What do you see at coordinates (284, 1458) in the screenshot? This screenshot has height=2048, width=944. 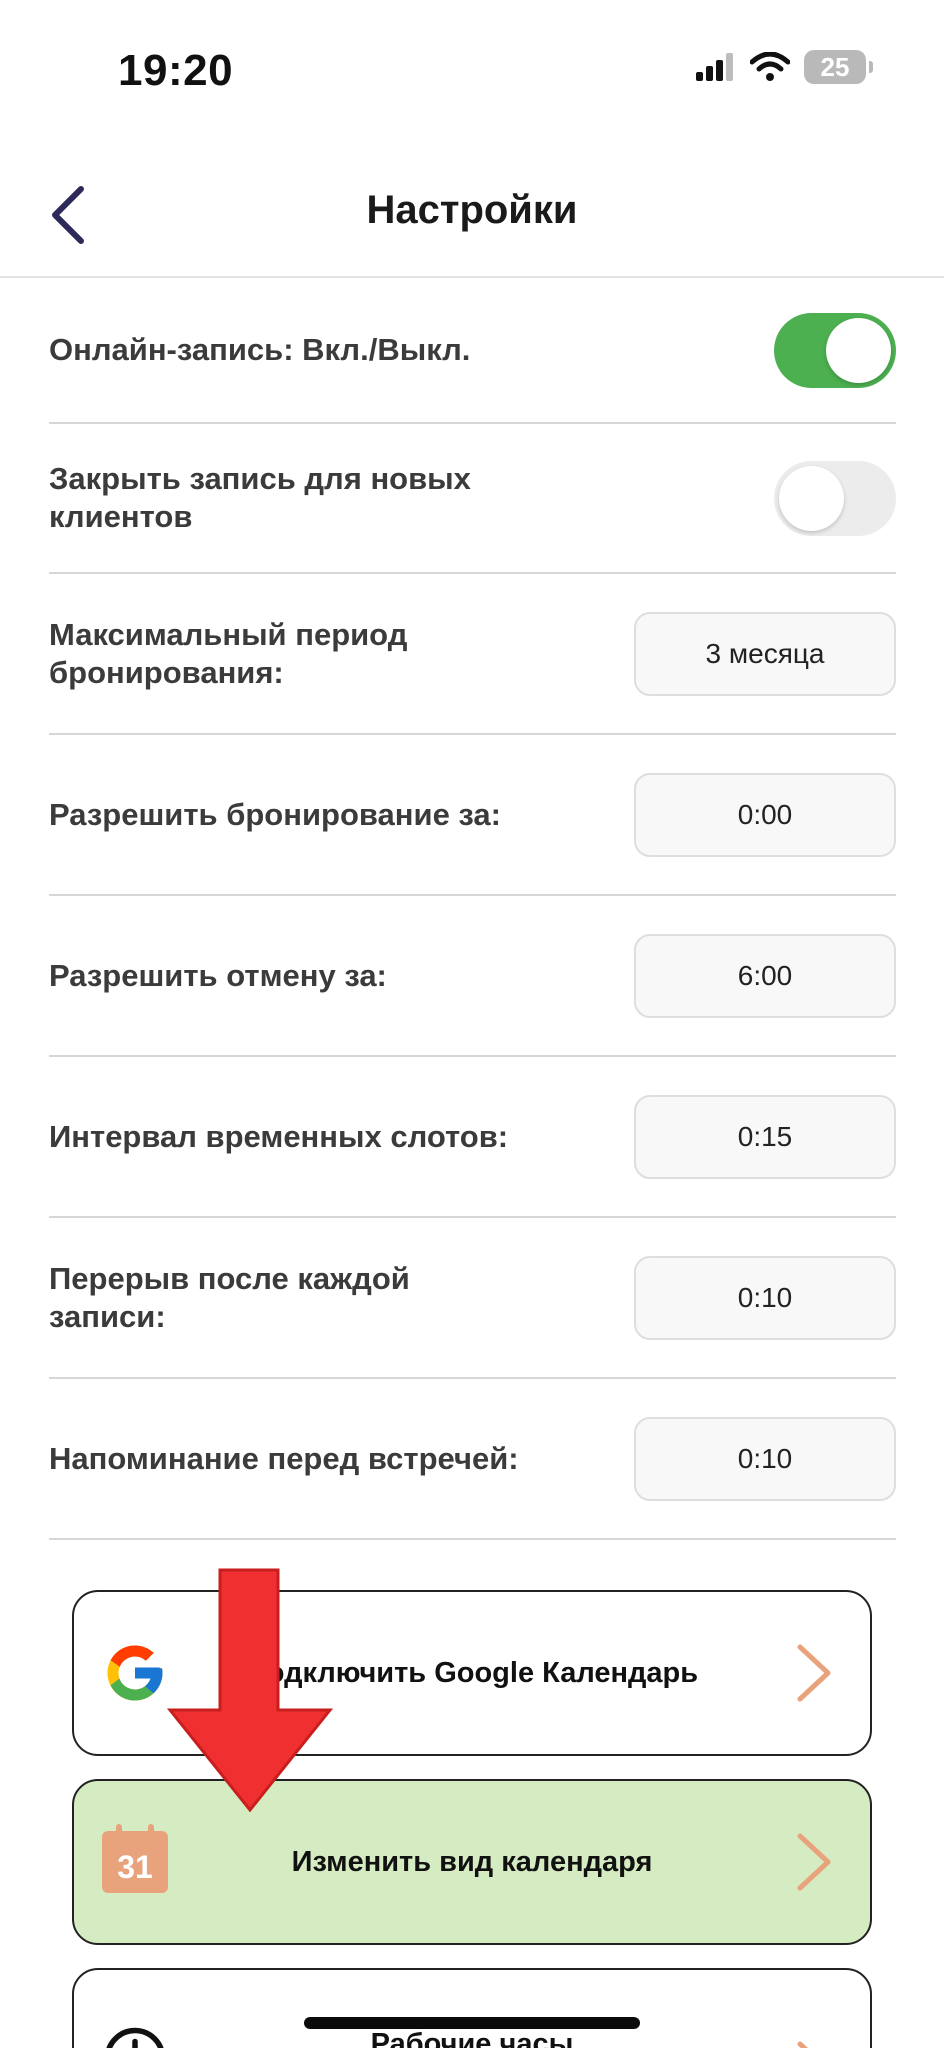 I see `reminder-label: Напоминание перед встречей:` at bounding box center [284, 1458].